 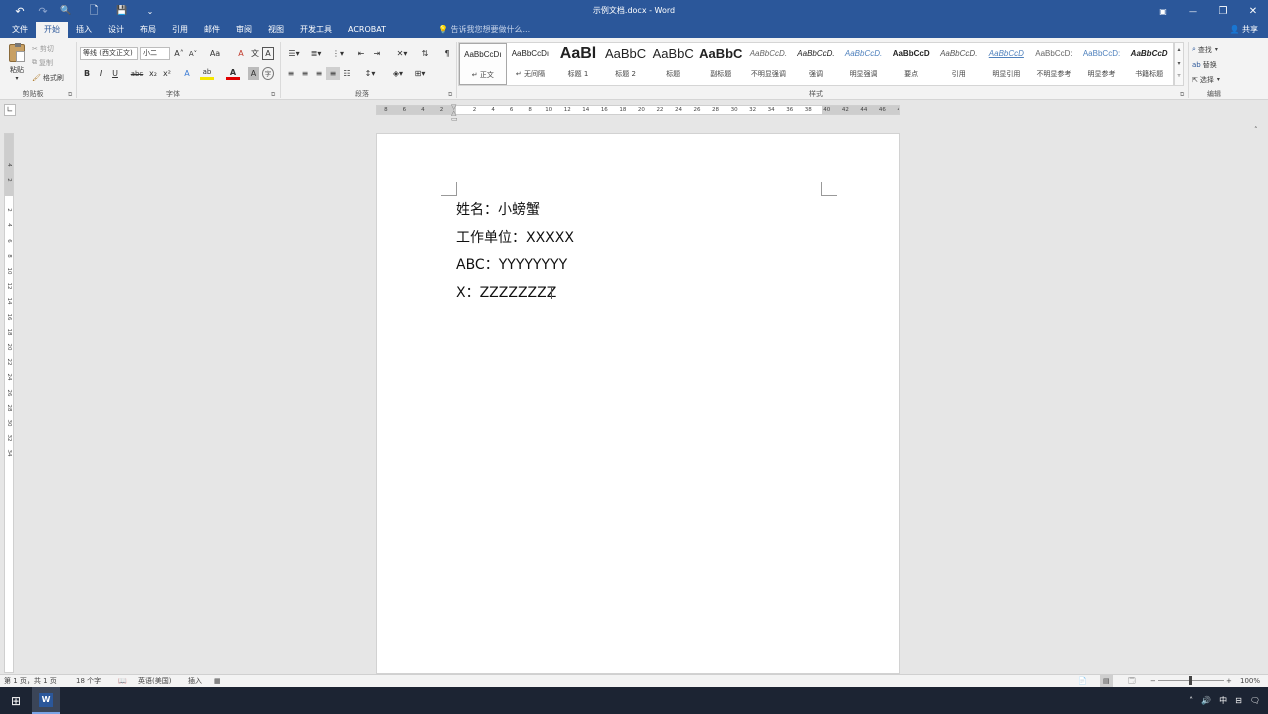 What do you see at coordinates (10, 110) in the screenshot?
I see `tab-selector: ∟` at bounding box center [10, 110].